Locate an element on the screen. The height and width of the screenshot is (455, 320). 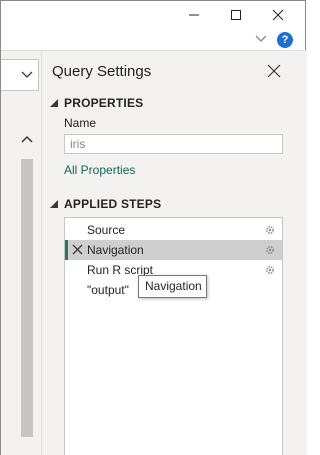
close-window-button is located at coordinates (278, 15).